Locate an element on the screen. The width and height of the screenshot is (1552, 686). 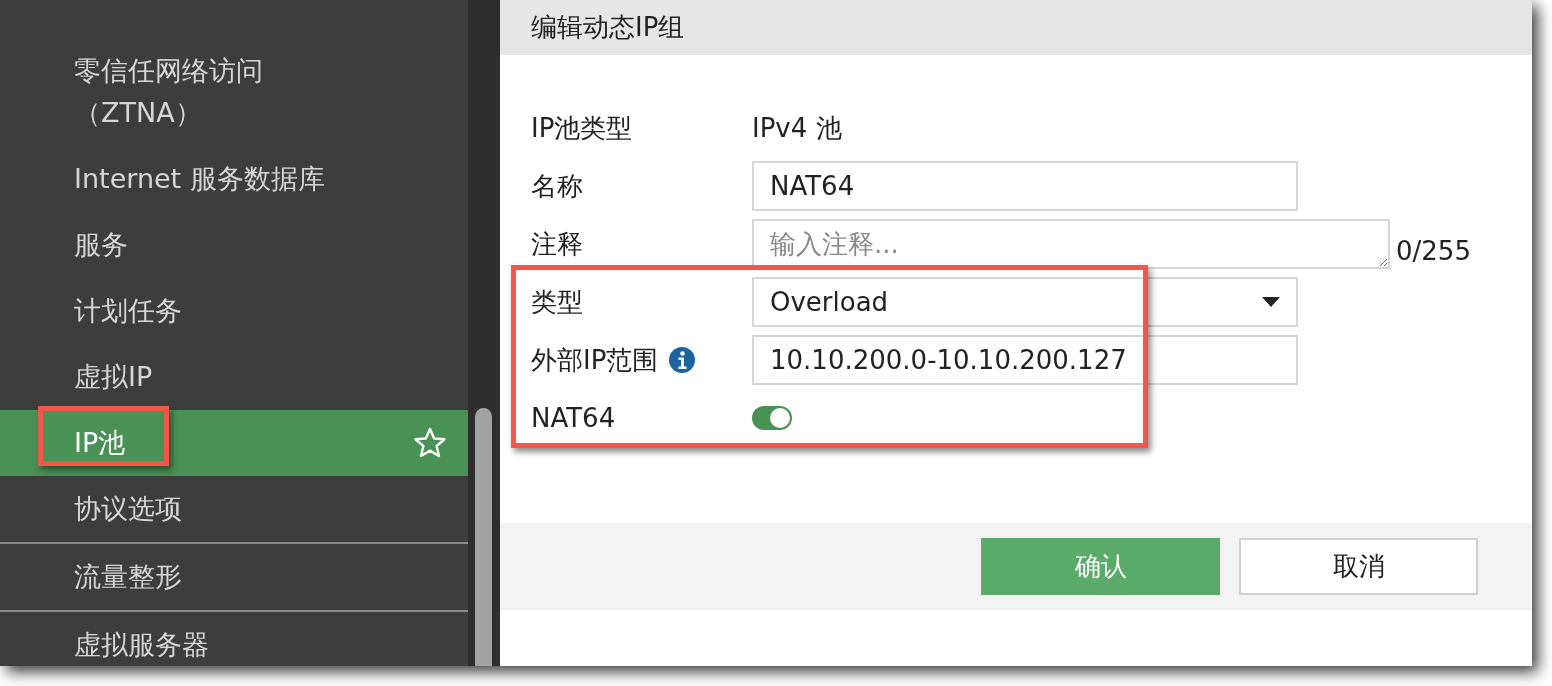
caret-icon is located at coordinates (1271, 302).